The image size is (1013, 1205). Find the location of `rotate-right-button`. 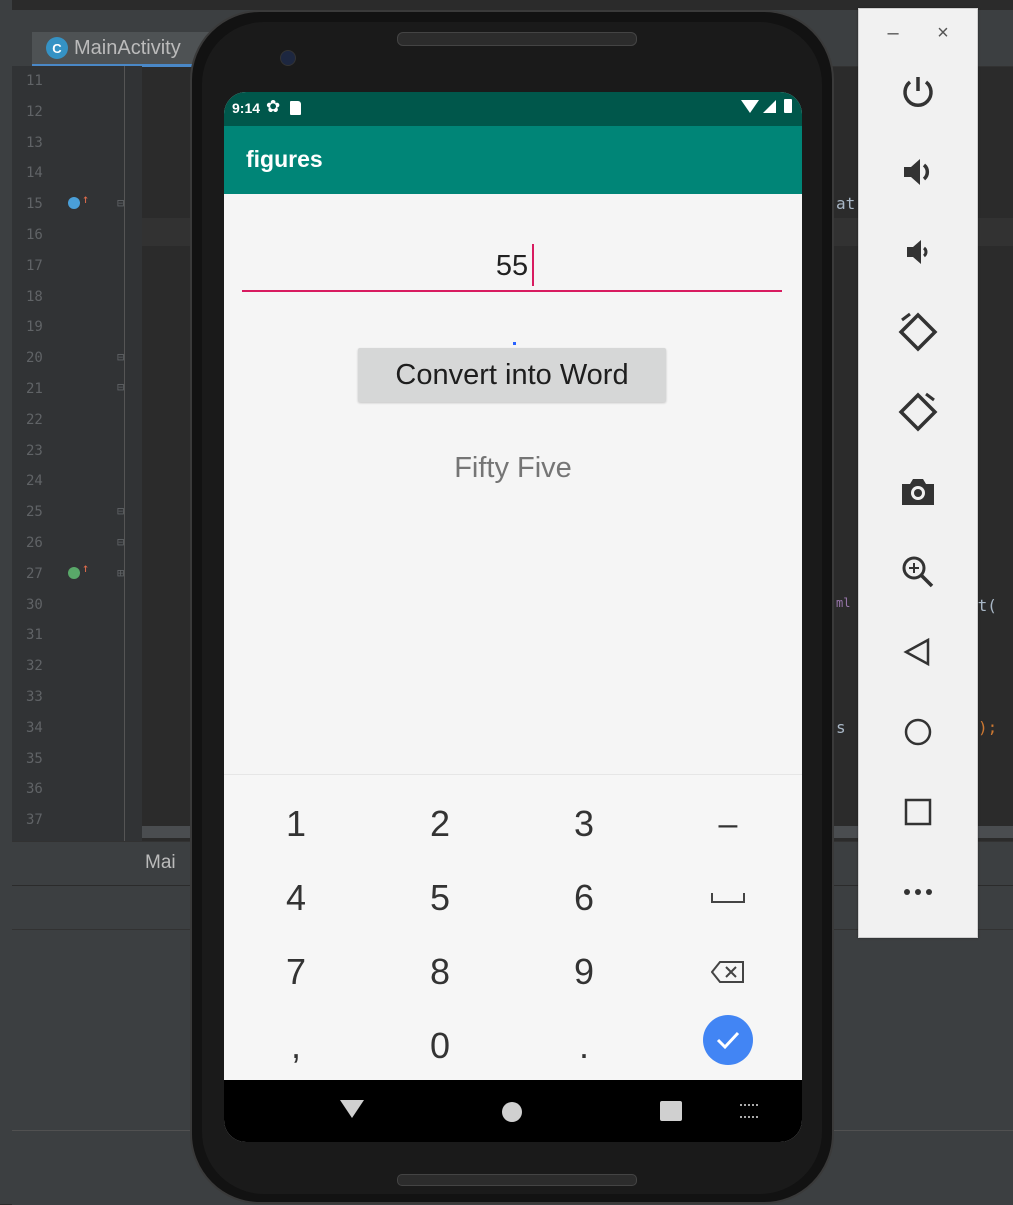

rotate-right-button is located at coordinates (918, 412).